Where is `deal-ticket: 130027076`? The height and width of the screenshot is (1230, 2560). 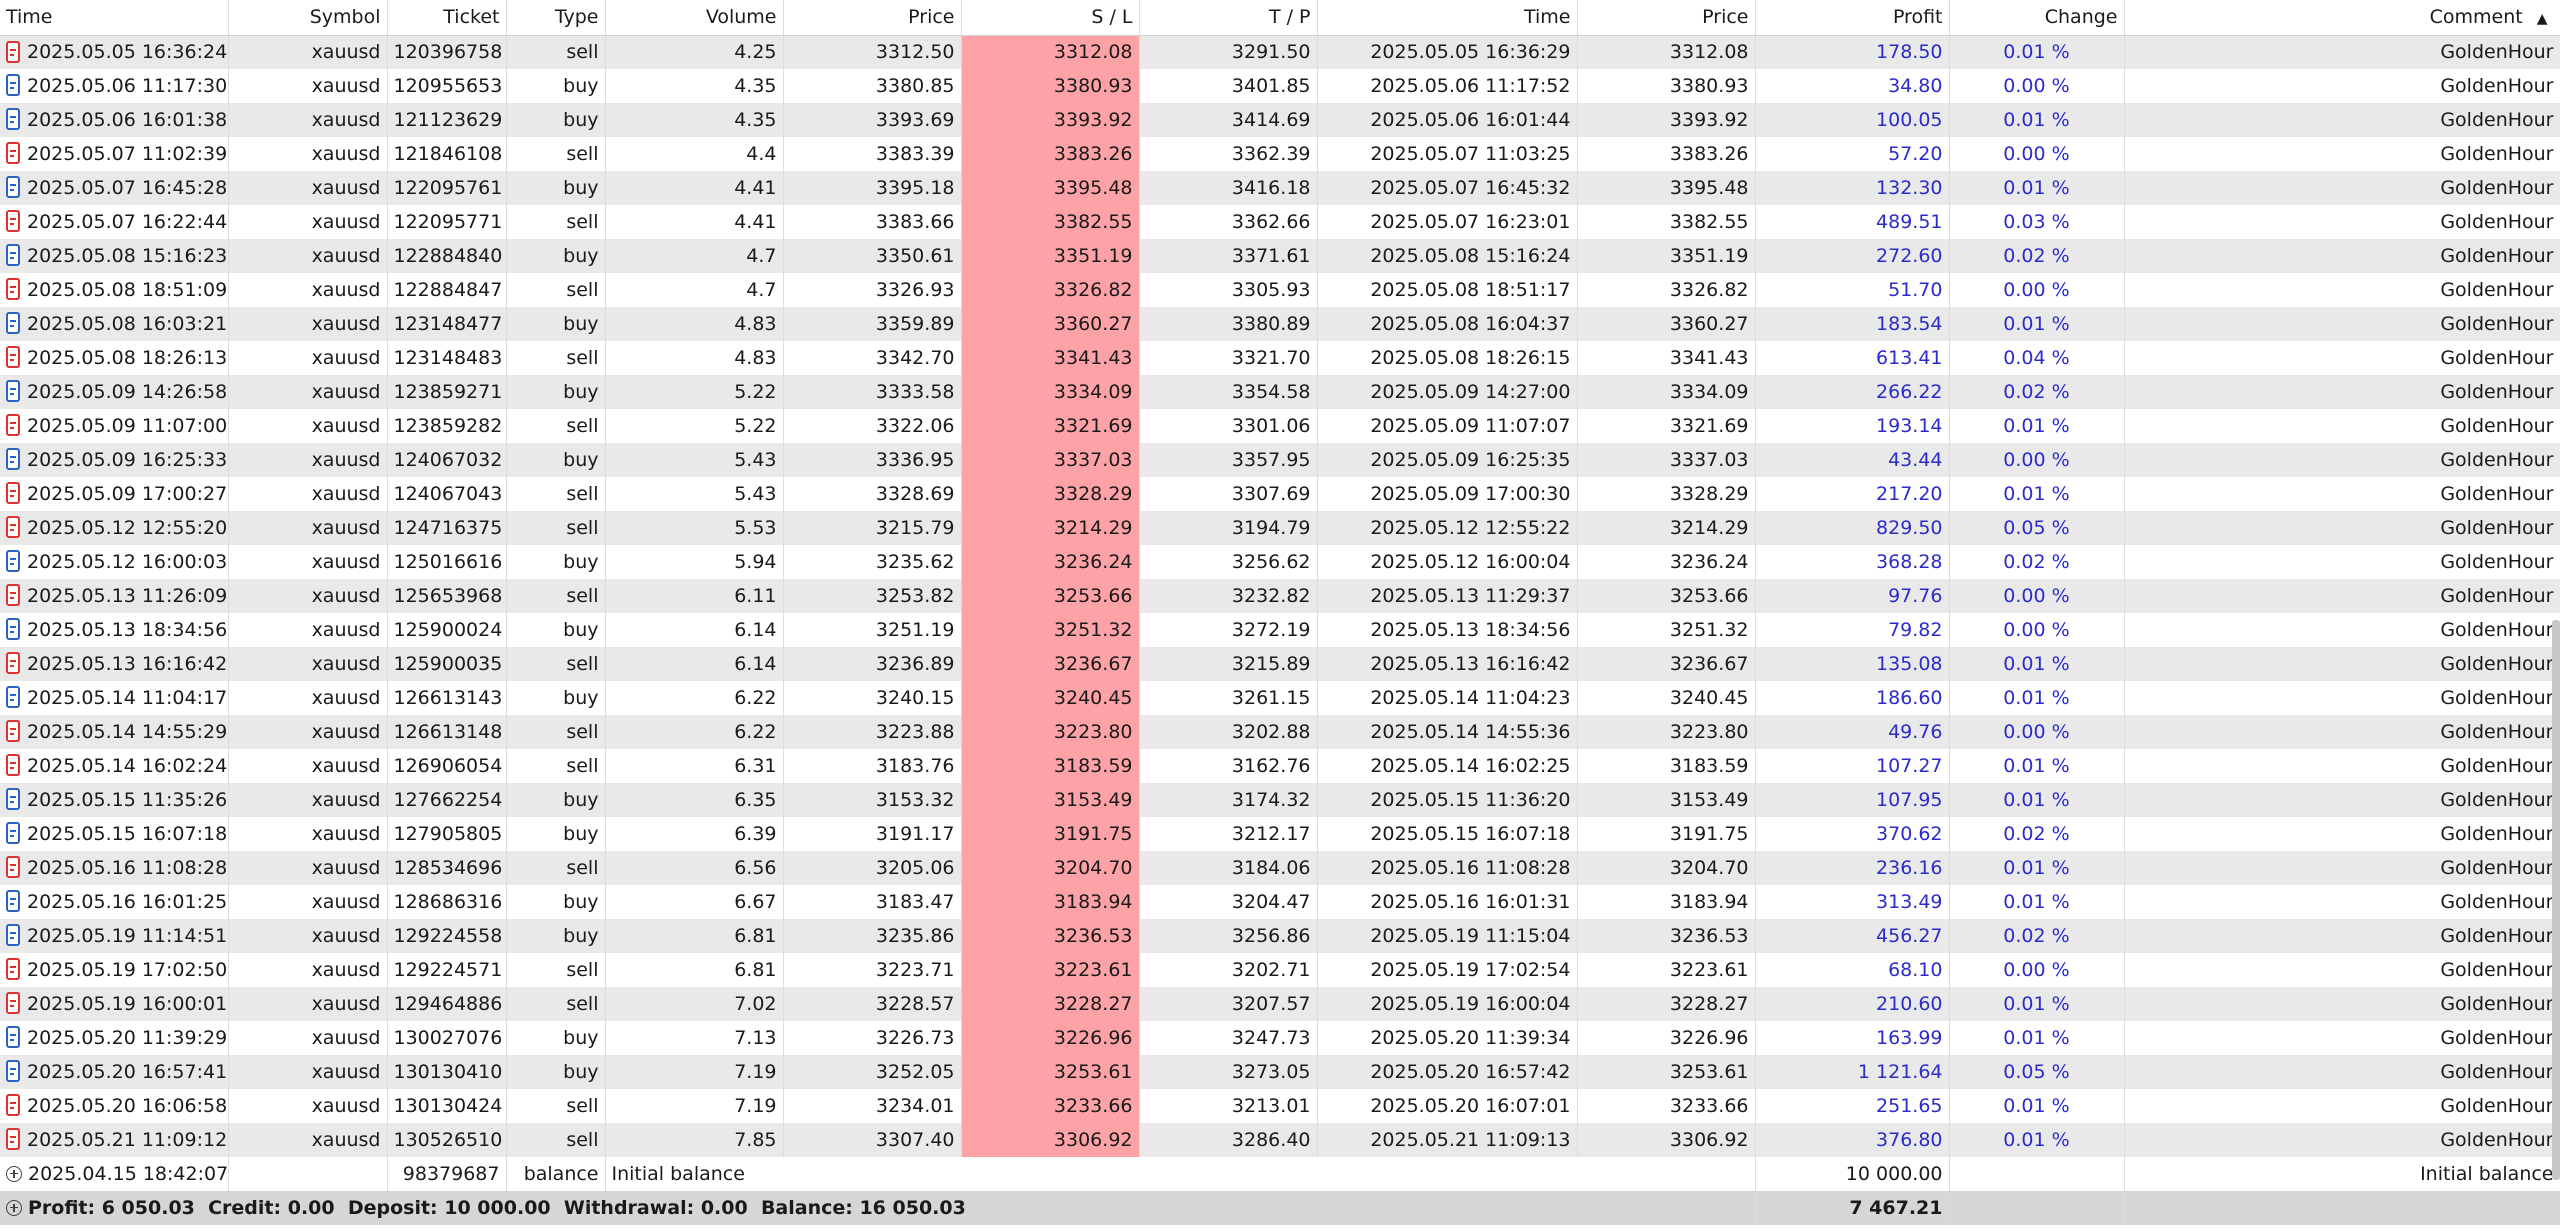
deal-ticket: 130027076 is located at coordinates (447, 1038).